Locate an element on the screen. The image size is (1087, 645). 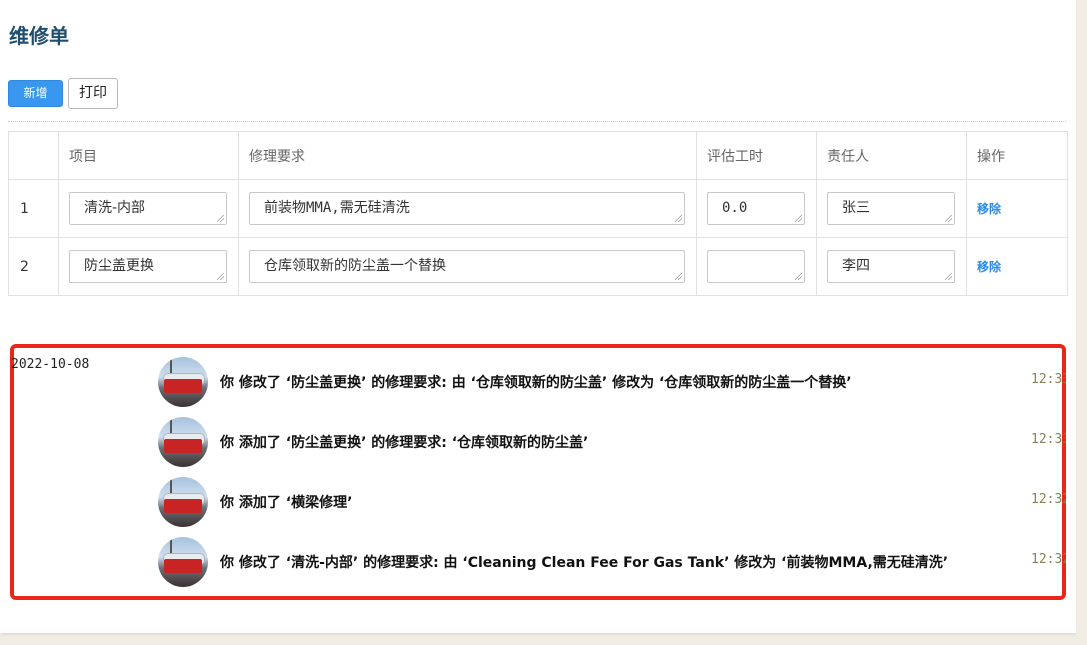
person-field: 张三 is located at coordinates (891, 208).